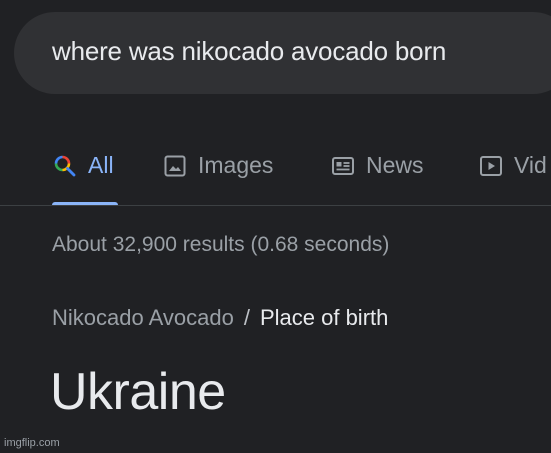  I want to click on tab-label: All, so click(101, 165).